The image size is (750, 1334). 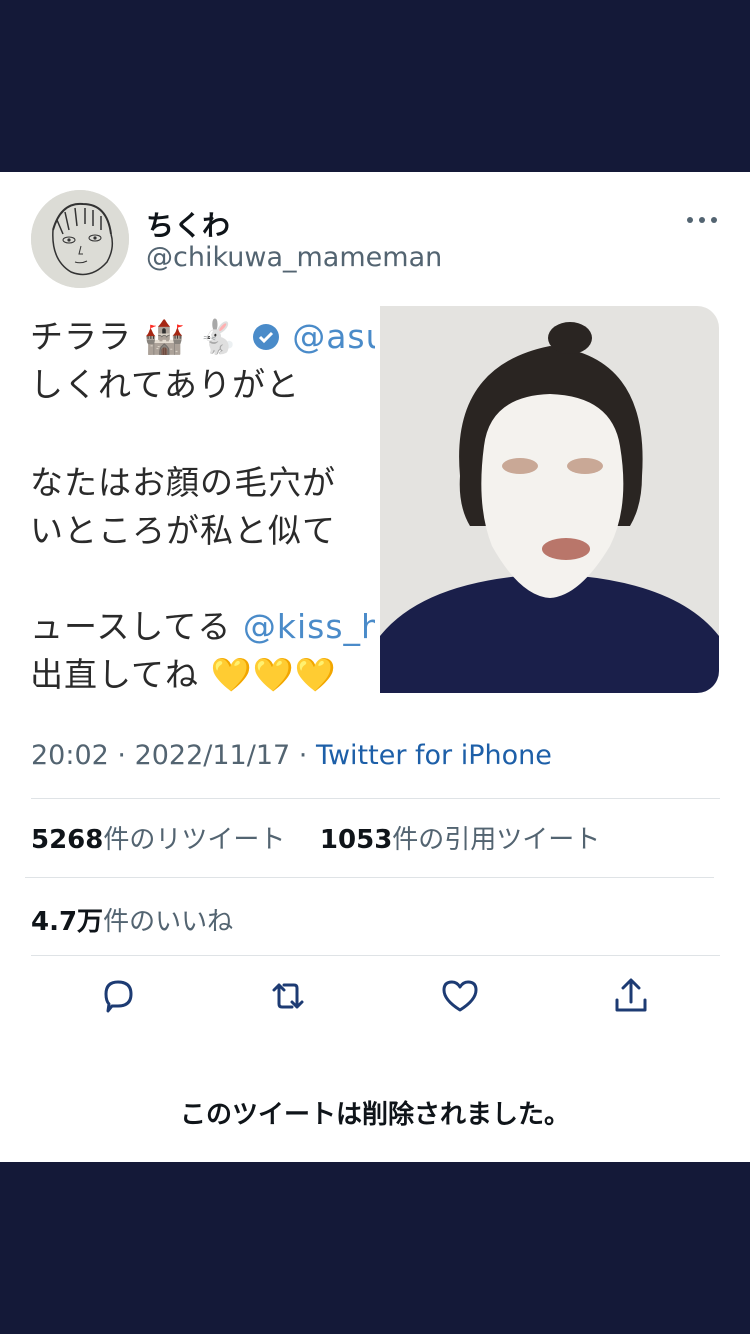 What do you see at coordinates (291, 755) in the screenshot?
I see `tweet-timestamp: 20:02 · 2022/11/17 · Twitter for iPhone` at bounding box center [291, 755].